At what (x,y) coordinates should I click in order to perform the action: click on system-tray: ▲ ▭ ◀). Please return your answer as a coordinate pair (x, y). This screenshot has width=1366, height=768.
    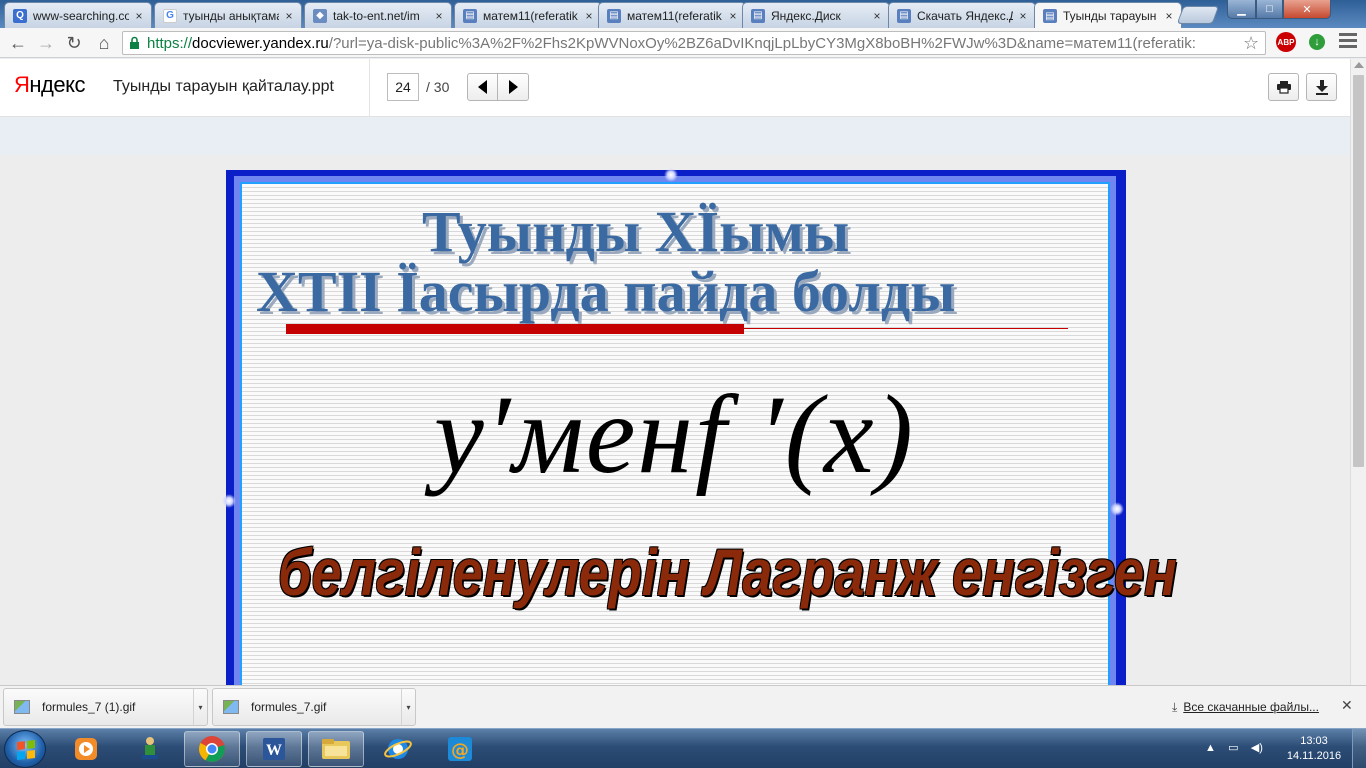
    Looking at the image, I should click on (1234, 747).